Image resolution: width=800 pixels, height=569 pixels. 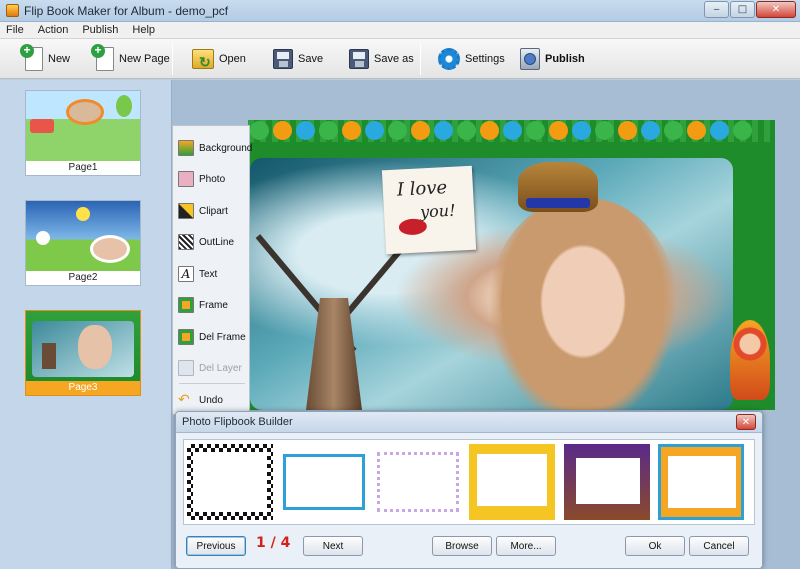 I want to click on browse-button: Browse, so click(x=462, y=546).